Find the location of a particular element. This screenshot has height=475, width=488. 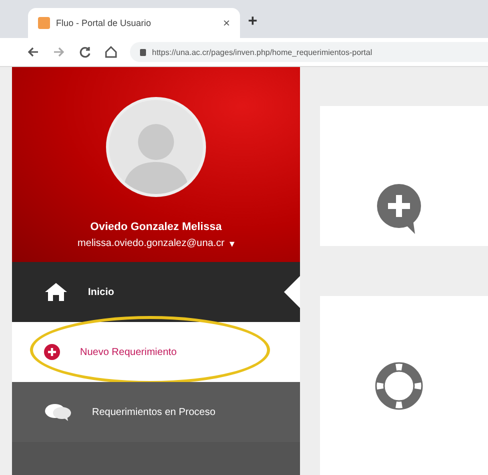

reload-icon is located at coordinates (85, 52).